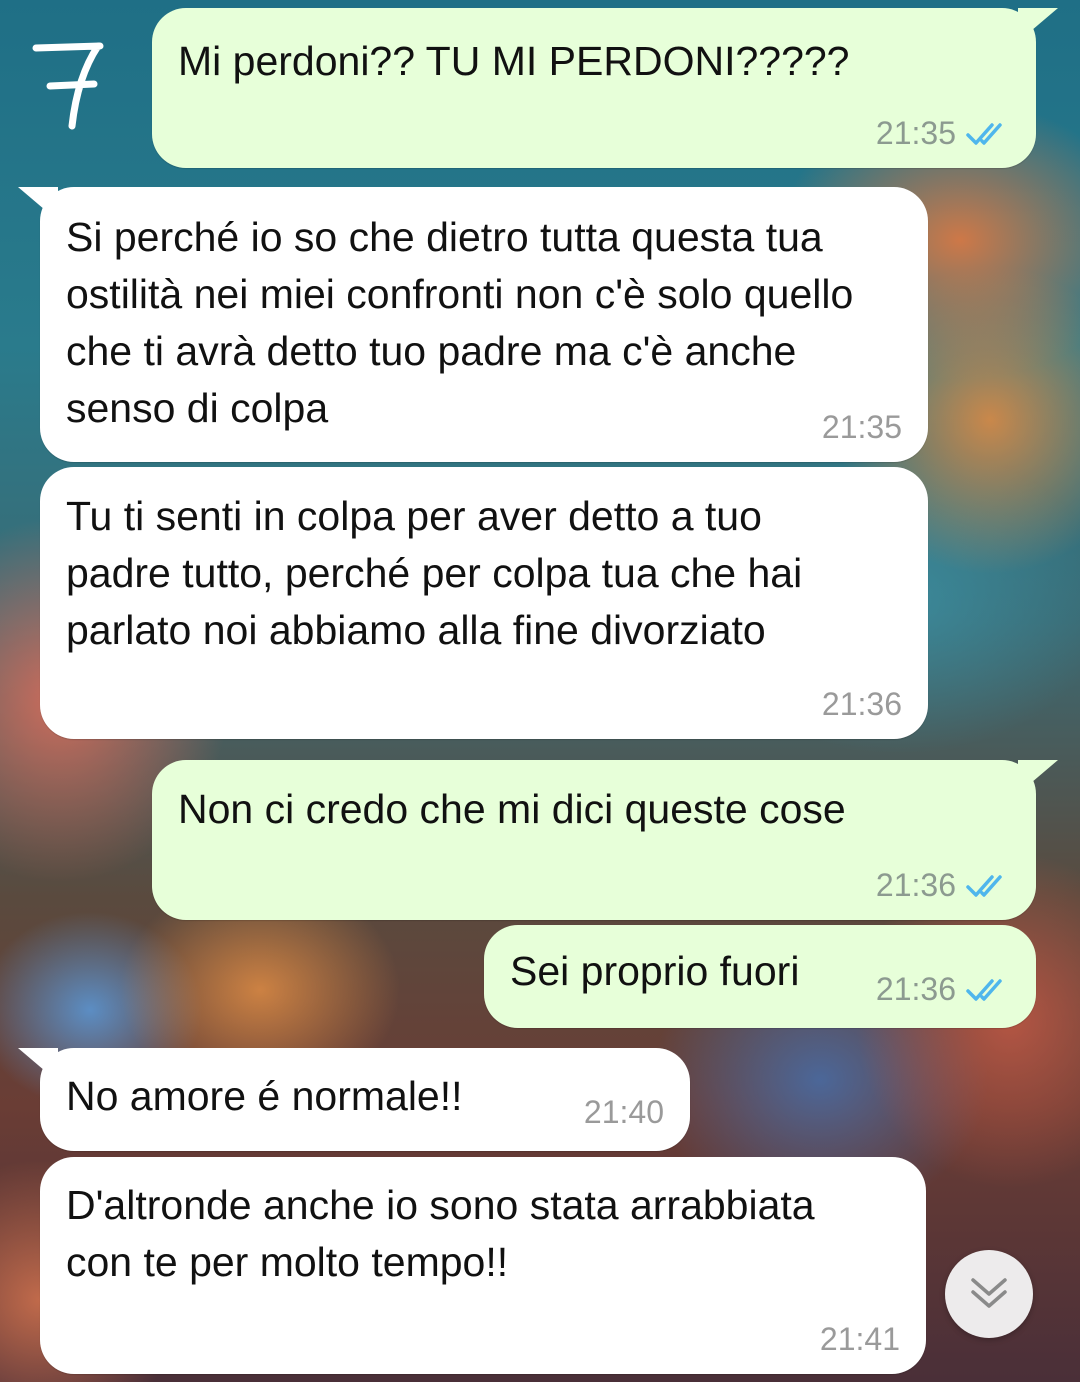 This screenshot has height=1382, width=1080. I want to click on message-bubble-outgoing: Sei proprio fuori 21:36, so click(760, 976).